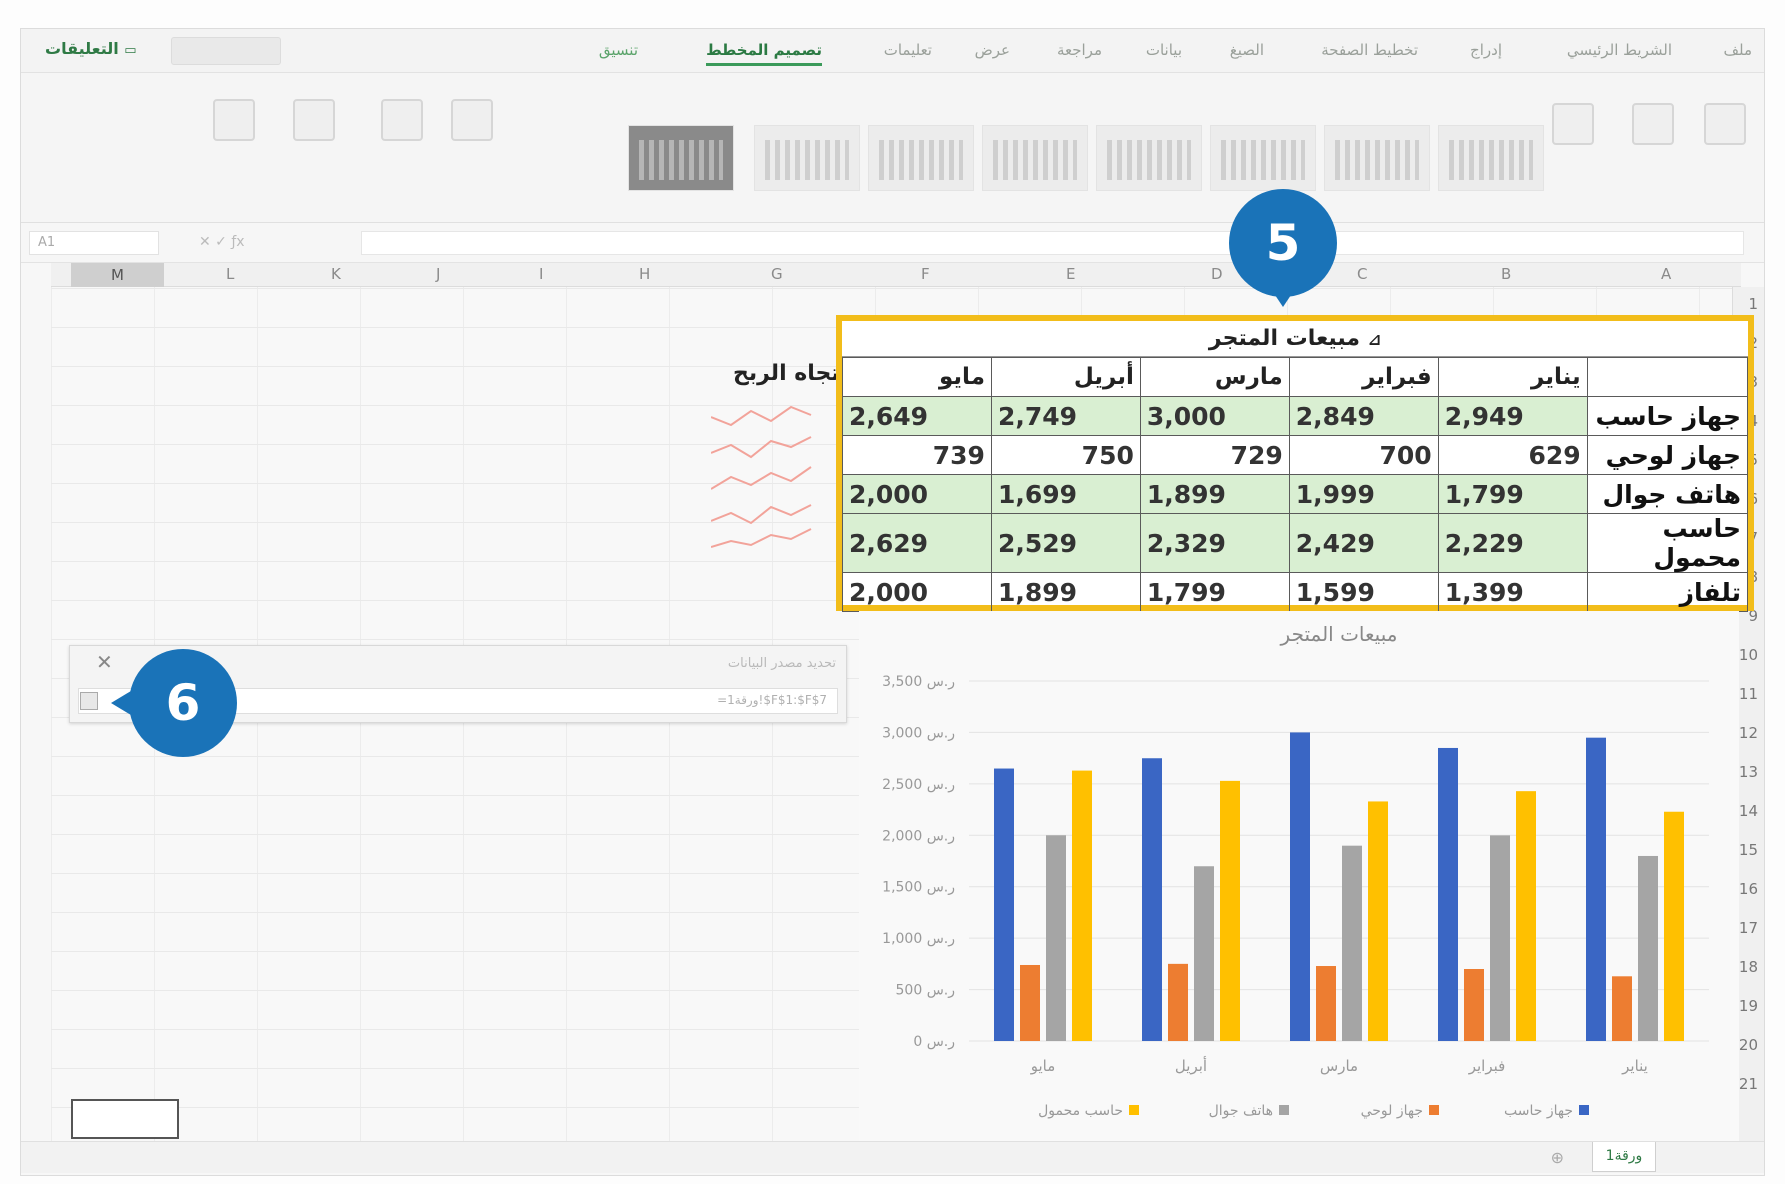  I want to click on month-header: مارس, so click(1214, 377).